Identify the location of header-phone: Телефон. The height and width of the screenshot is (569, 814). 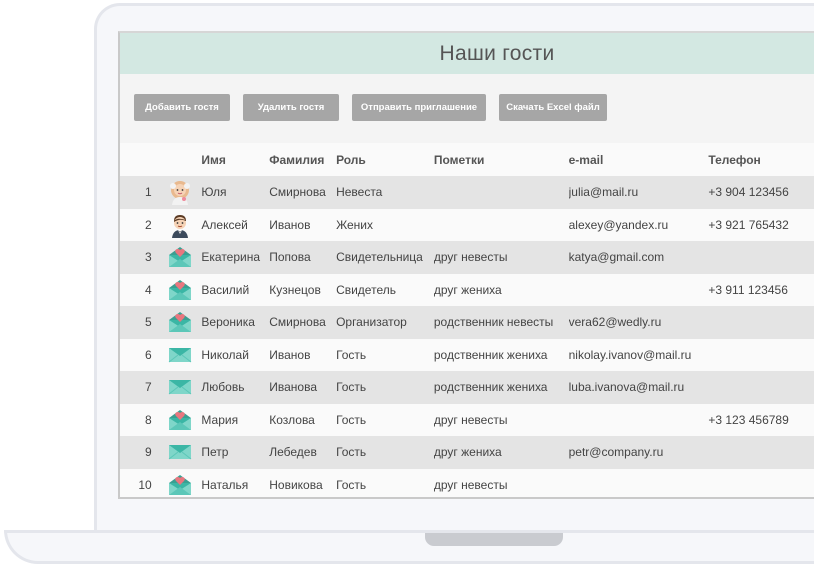
(761, 159).